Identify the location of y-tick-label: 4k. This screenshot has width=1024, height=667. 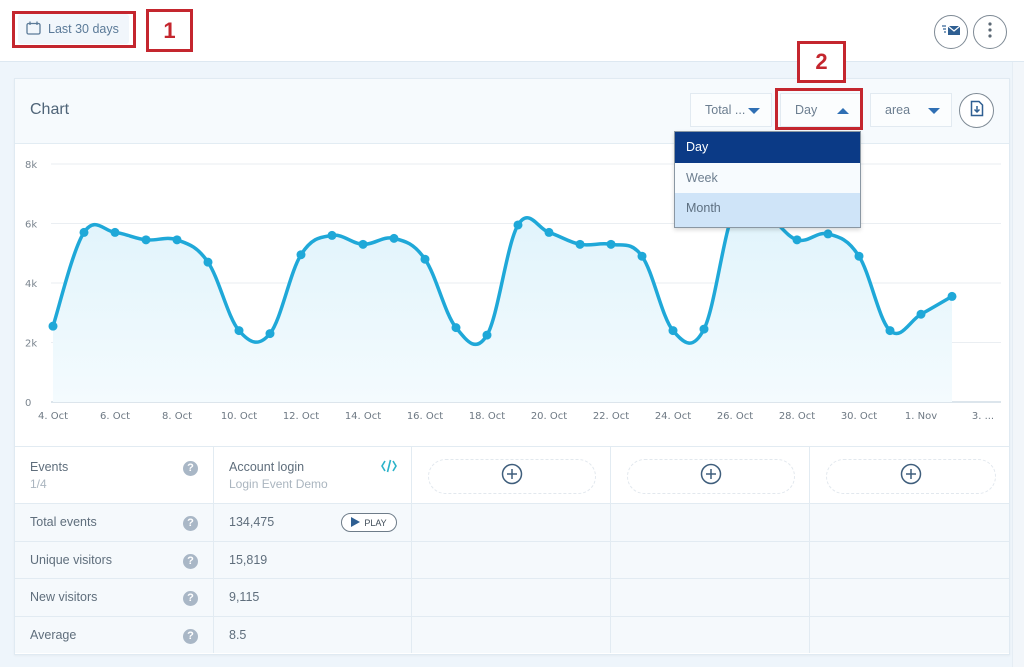
(31, 284).